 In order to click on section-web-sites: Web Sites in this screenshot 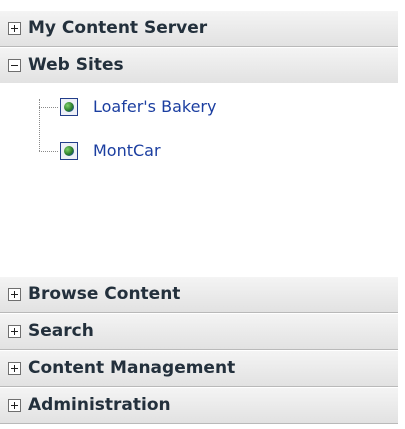, I will do `click(199, 65)`.